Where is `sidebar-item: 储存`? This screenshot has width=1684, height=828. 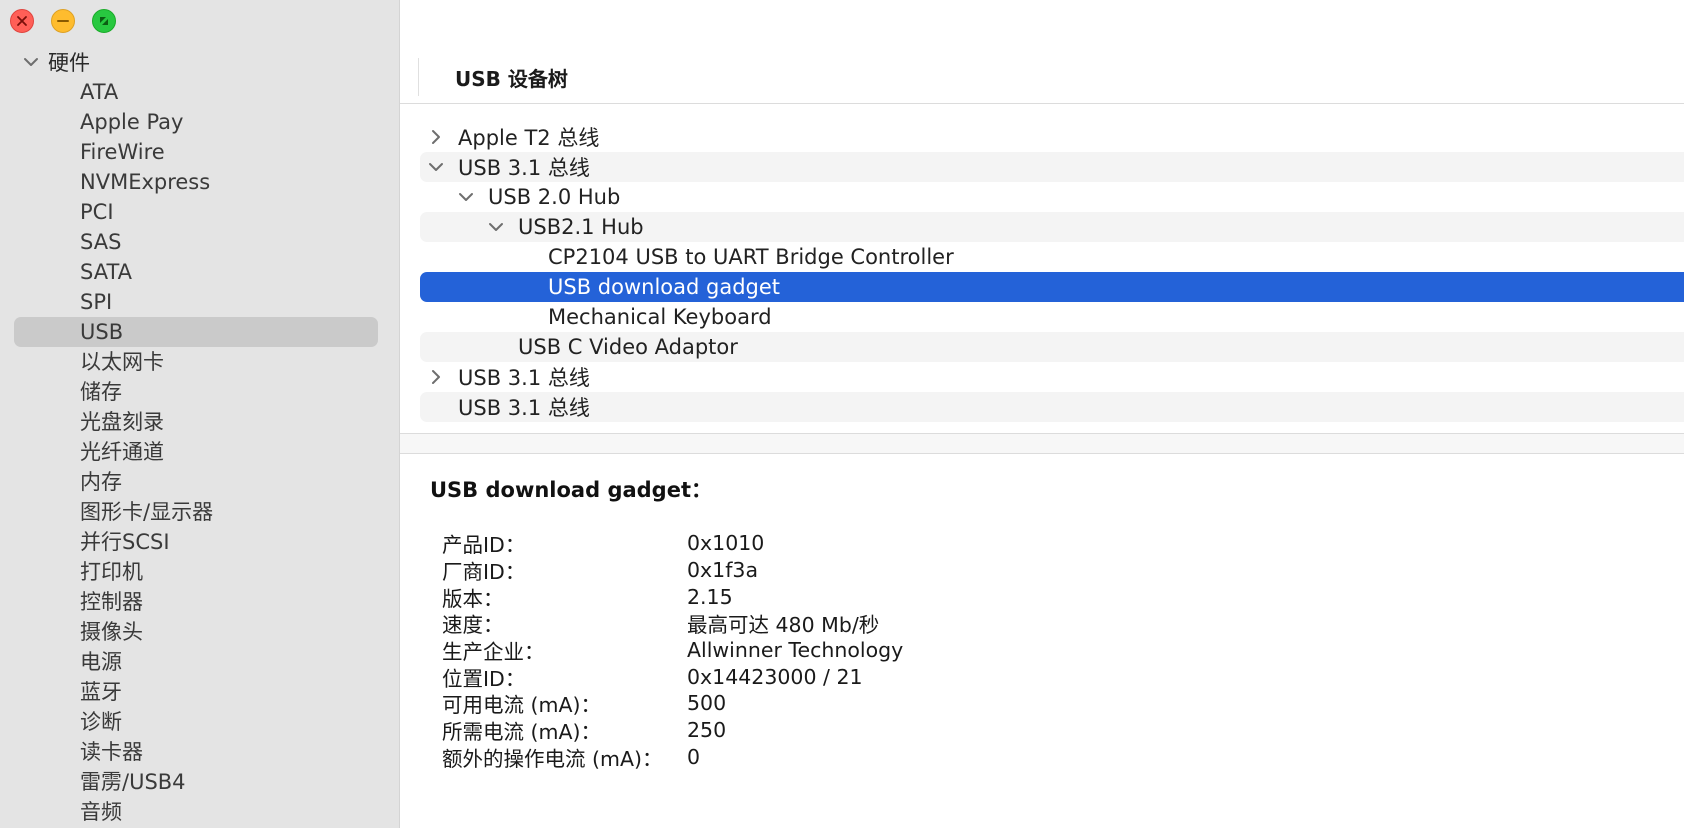
sidebar-item: 储存 is located at coordinates (199, 392).